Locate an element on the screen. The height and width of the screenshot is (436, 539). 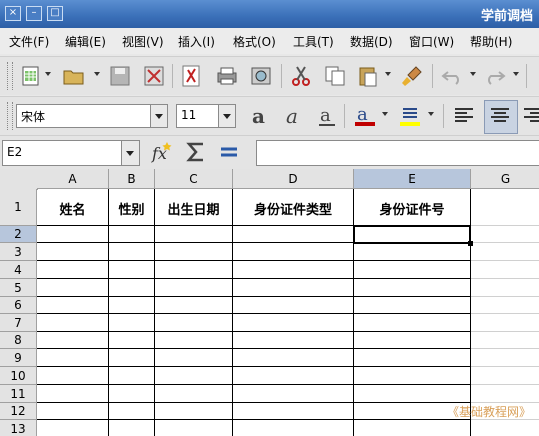
new-spreadsheet-icon is located at coordinates (31, 76).